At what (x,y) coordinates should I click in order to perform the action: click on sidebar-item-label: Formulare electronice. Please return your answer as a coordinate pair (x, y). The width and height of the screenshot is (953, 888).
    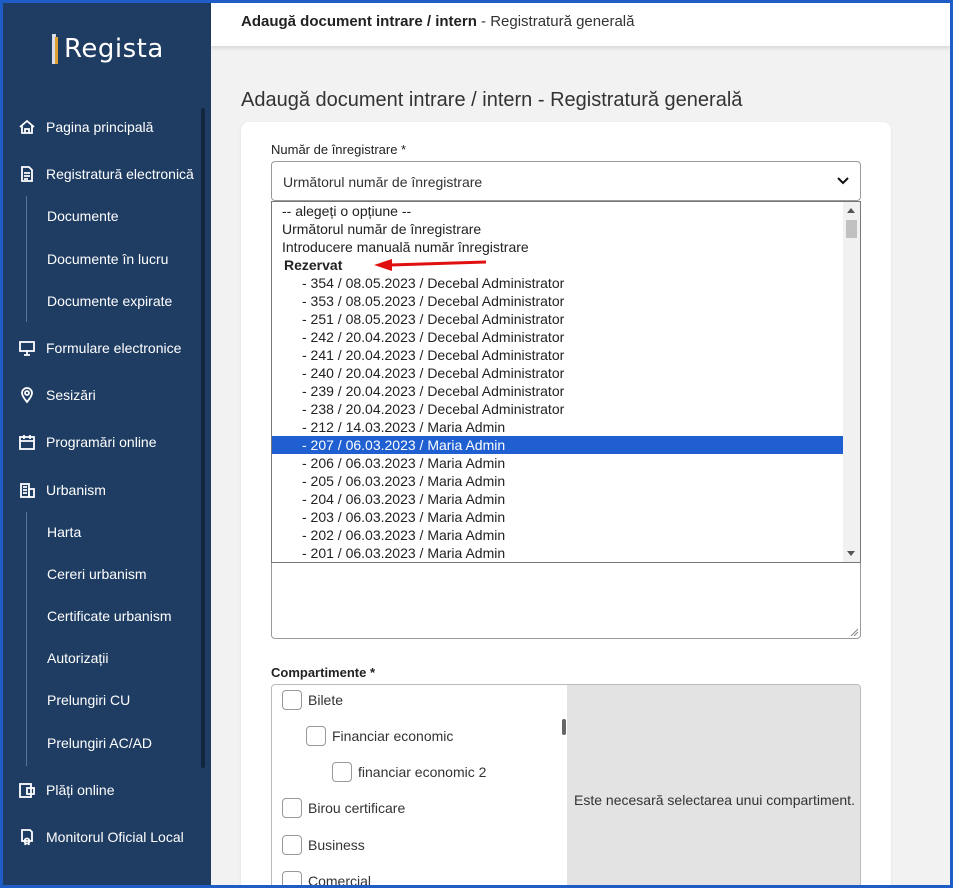
    Looking at the image, I should click on (114, 348).